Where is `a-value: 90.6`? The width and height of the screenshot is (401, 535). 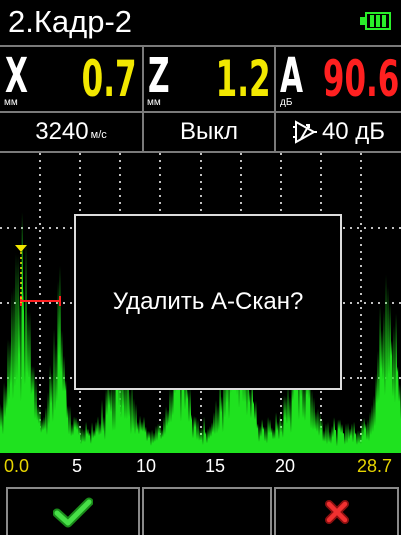 a-value: 90.6 is located at coordinates (360, 79).